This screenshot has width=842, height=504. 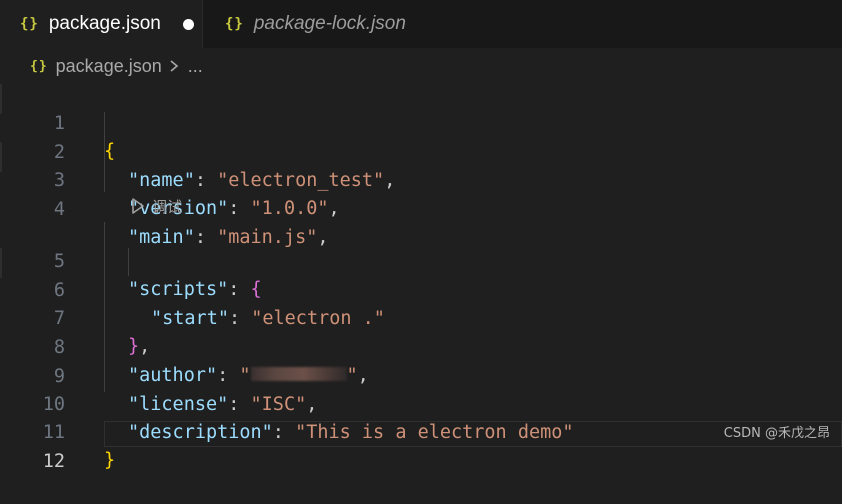 I want to click on line-number: 12, so click(x=53, y=461).